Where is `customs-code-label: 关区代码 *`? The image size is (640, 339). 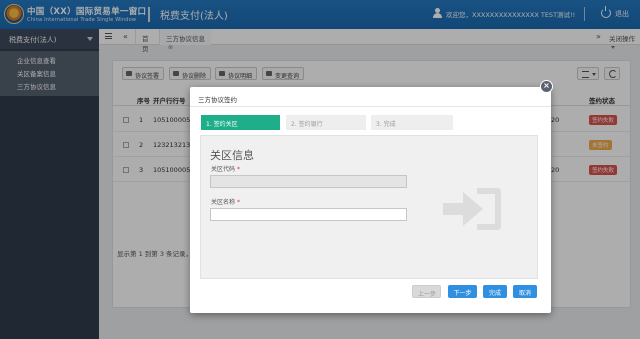
customs-code-label: 关区代码 * is located at coordinates (225, 168).